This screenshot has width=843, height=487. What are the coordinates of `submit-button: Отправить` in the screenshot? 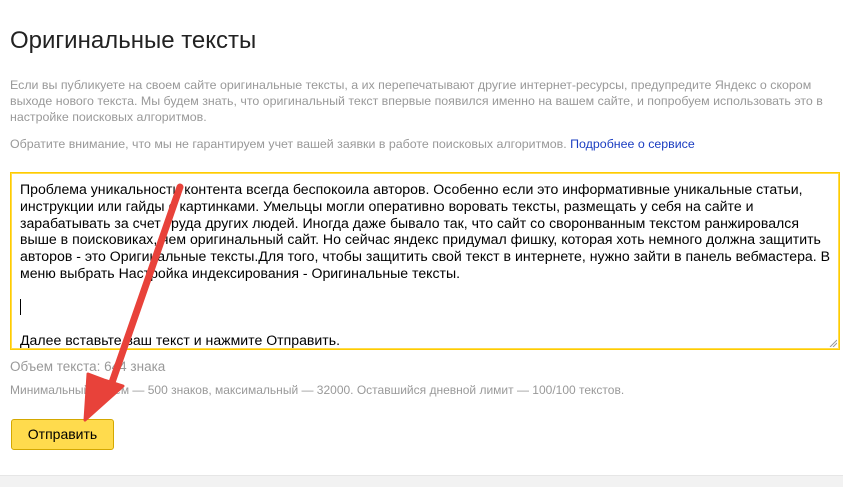 It's located at (62, 434).